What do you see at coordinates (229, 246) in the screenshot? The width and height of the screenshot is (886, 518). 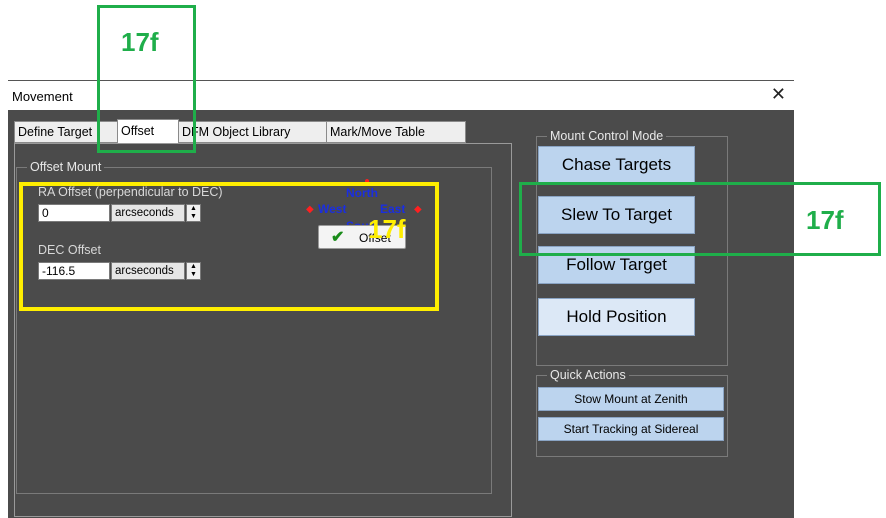 I see `annotation-yellow-box` at bounding box center [229, 246].